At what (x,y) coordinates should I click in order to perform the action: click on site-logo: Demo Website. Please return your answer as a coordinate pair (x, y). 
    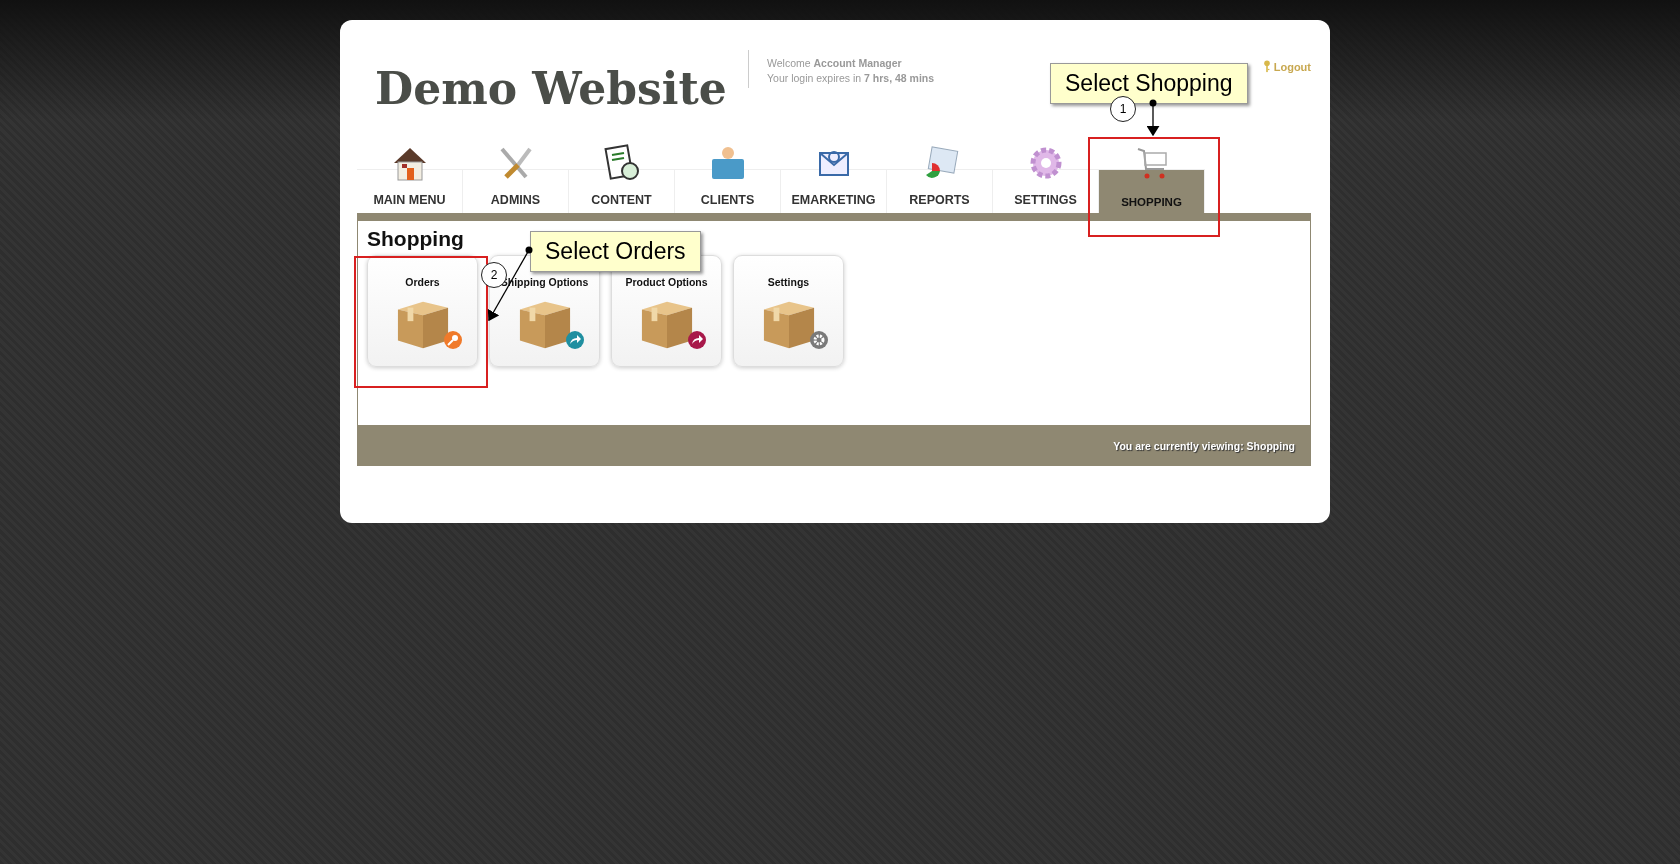
    Looking at the image, I should click on (551, 88).